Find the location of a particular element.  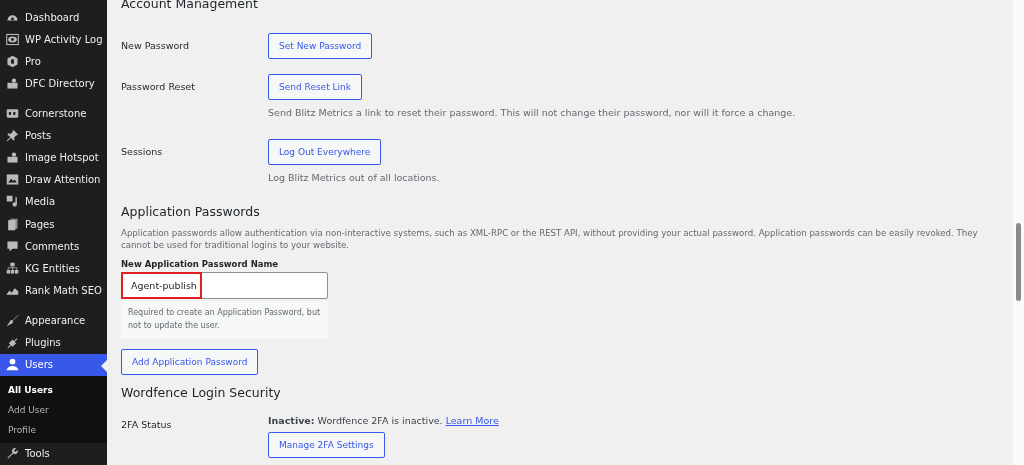

pages-icon is located at coordinates (12, 224).